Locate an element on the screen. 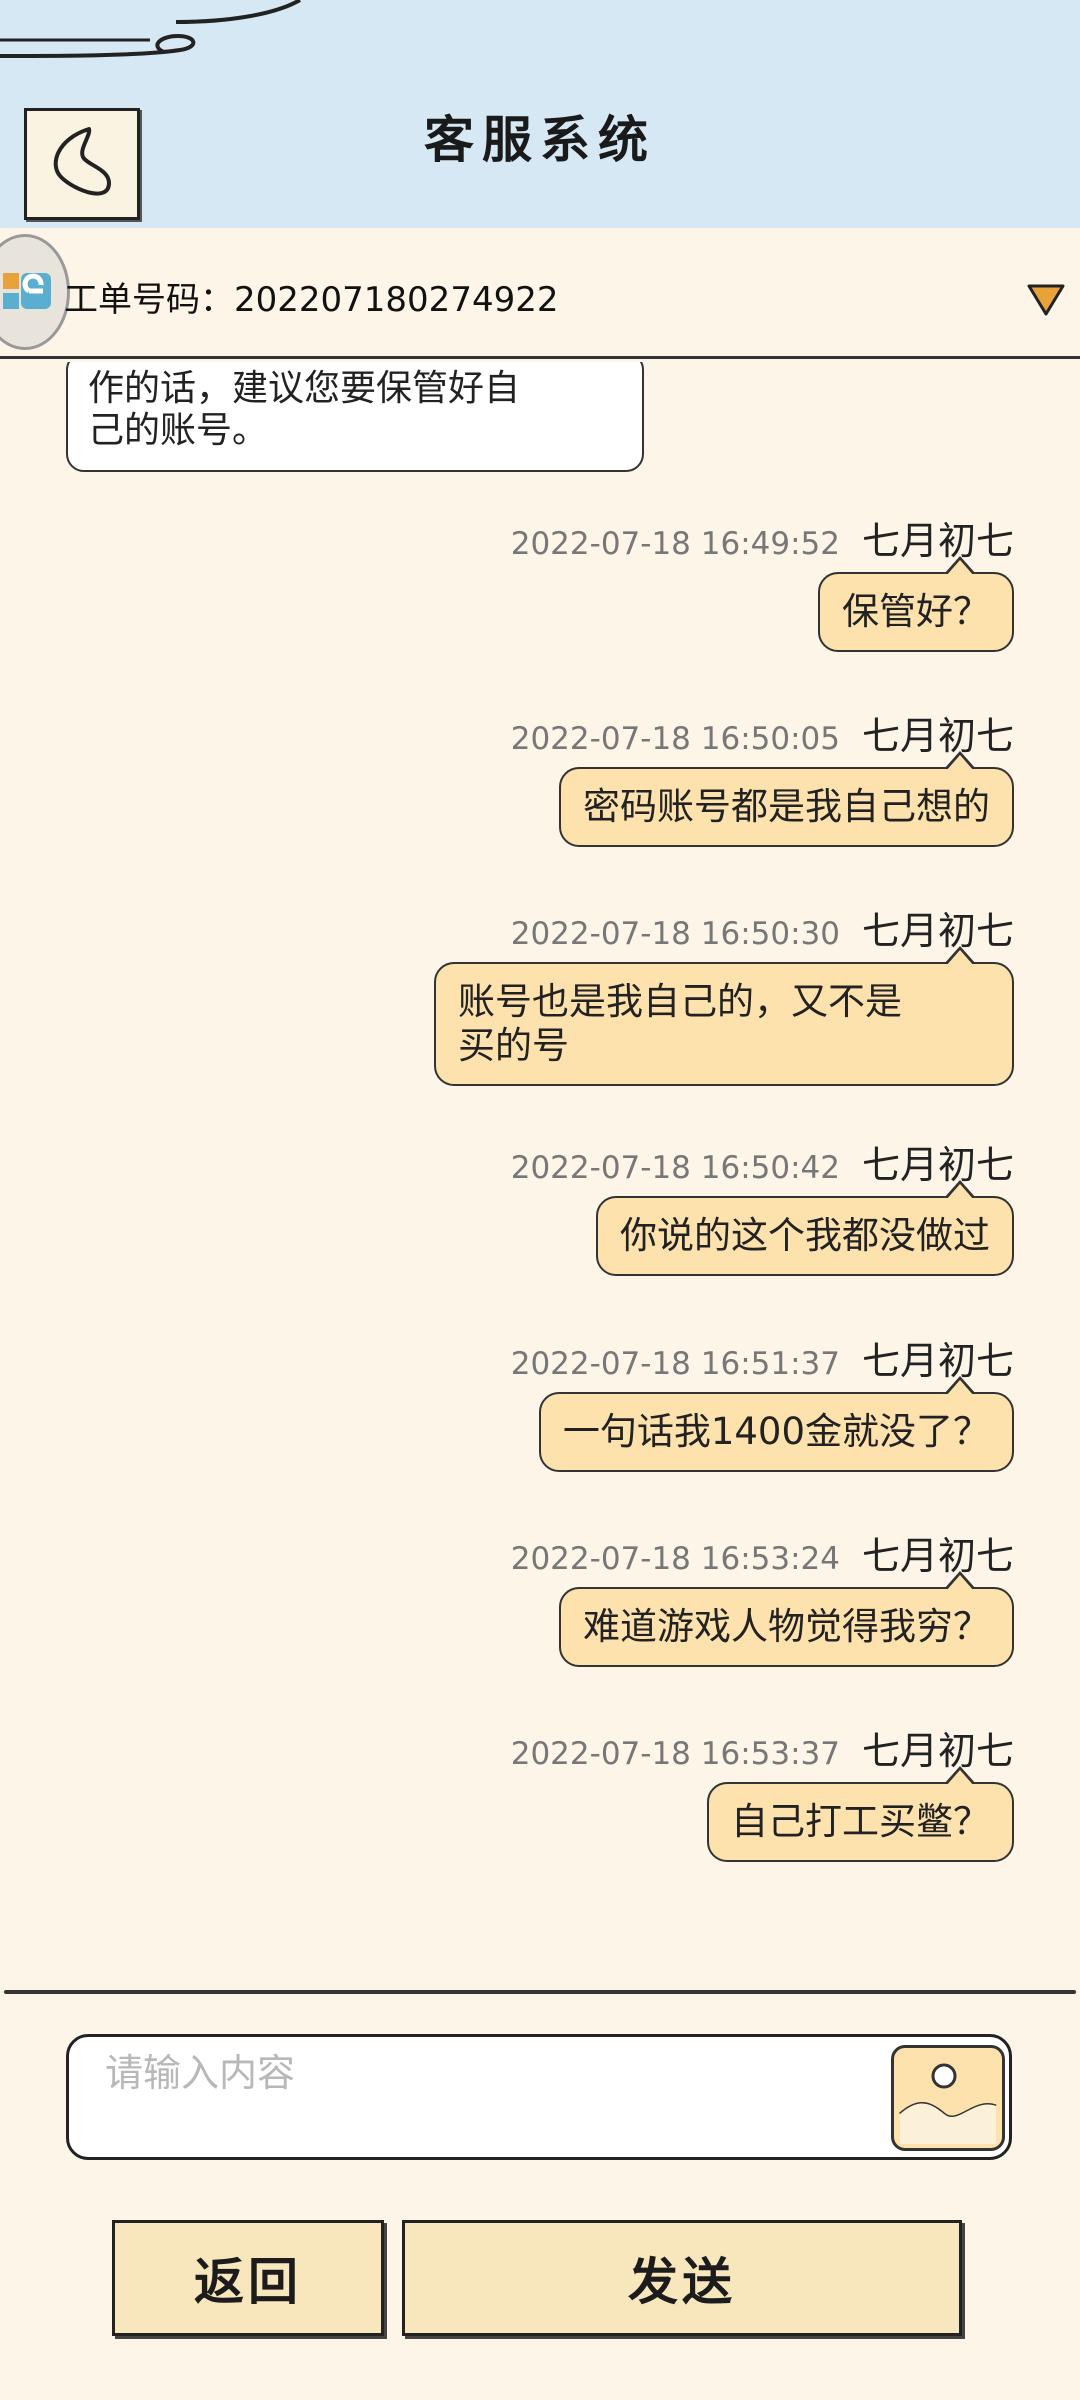  outgoing-message: 2022-07-18 16:49:52 七月初七 保管好？ is located at coordinates (564, 581).